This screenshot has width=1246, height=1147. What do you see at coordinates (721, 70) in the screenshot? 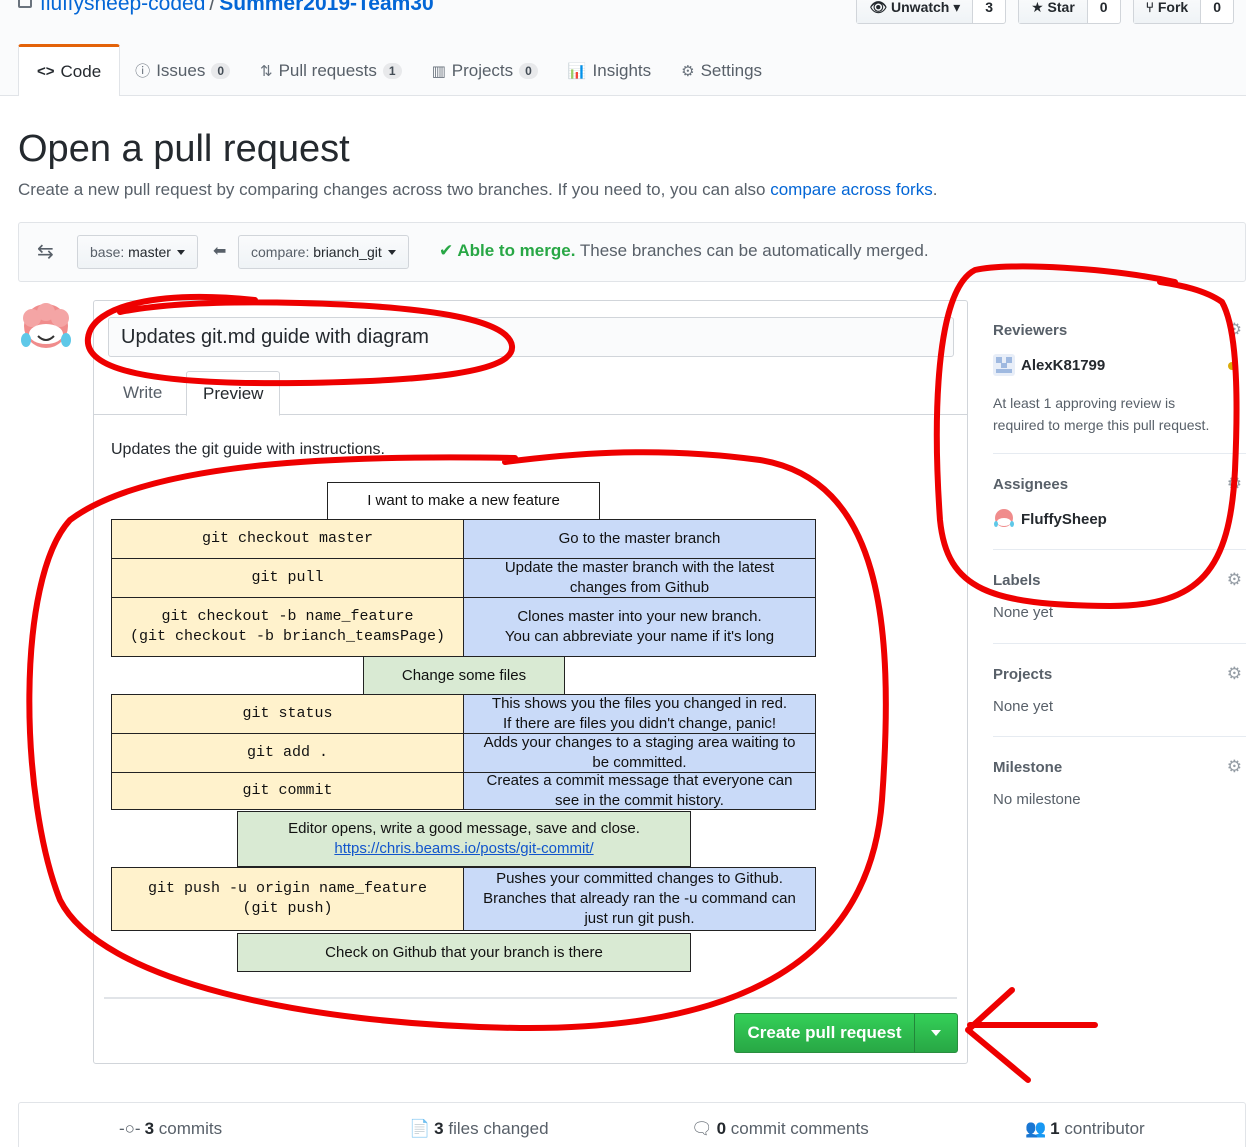
I see `tab-settings: ⚙ Settings` at bounding box center [721, 70].